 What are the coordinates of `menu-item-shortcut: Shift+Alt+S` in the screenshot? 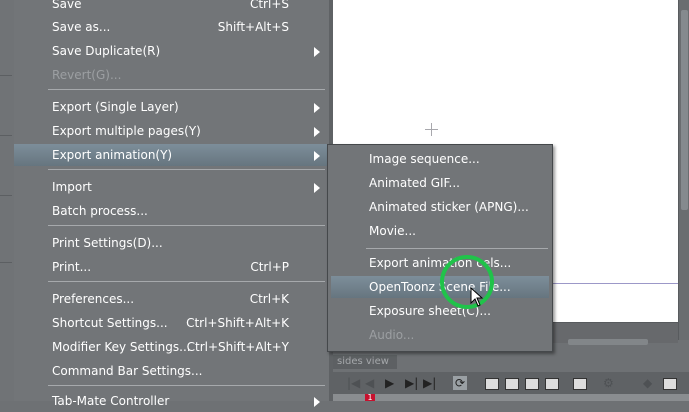 It's located at (253, 27).